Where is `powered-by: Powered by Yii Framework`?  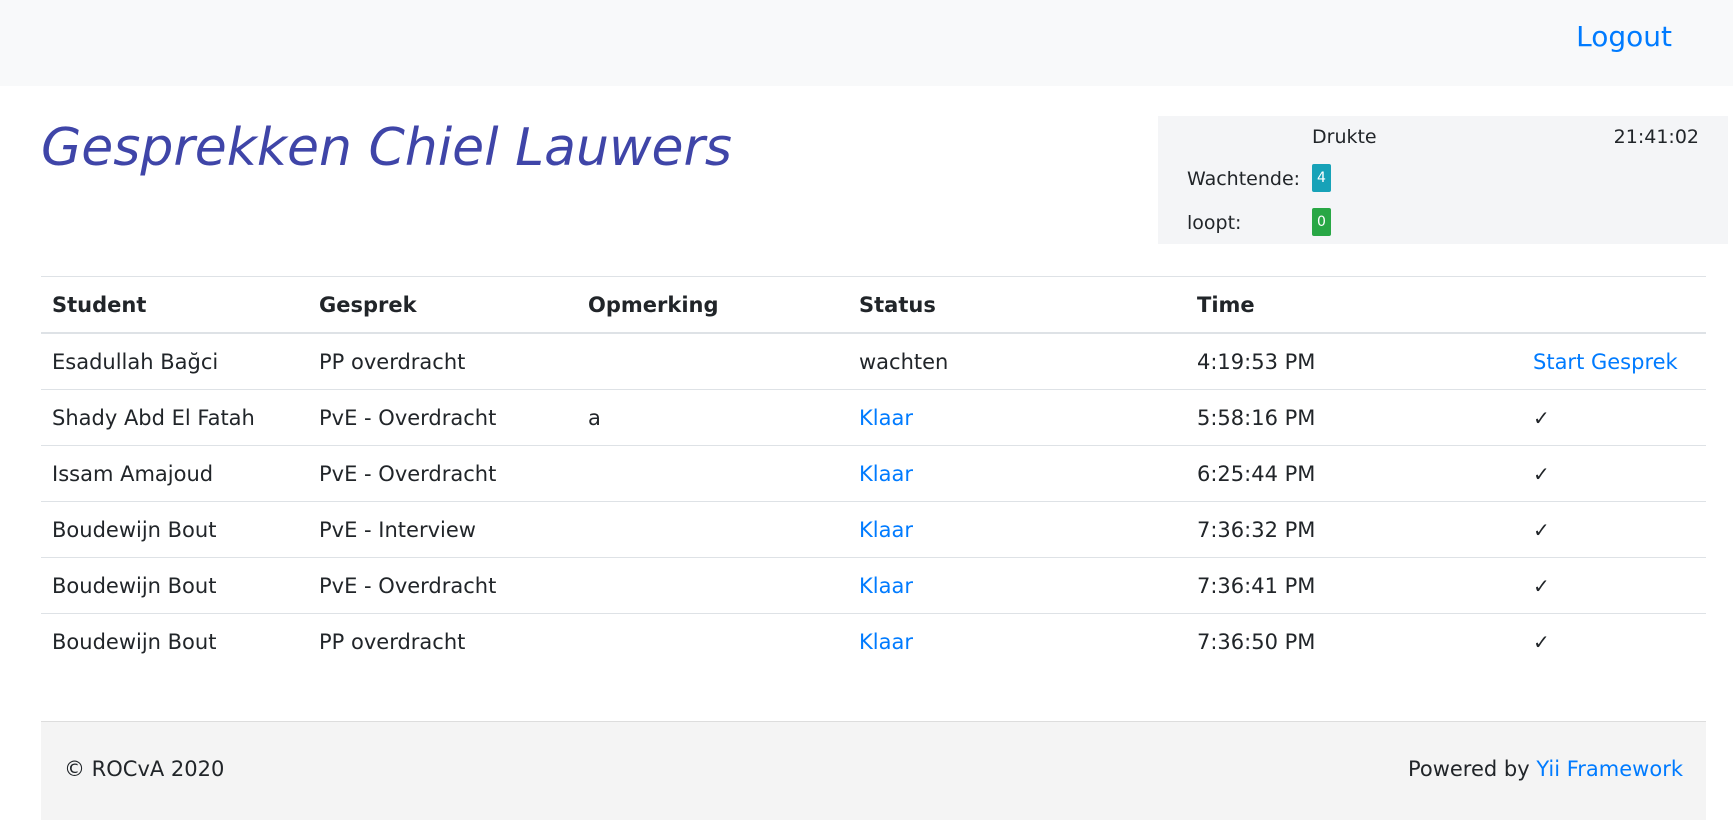
powered-by: Powered by Yii Framework is located at coordinates (1545, 769).